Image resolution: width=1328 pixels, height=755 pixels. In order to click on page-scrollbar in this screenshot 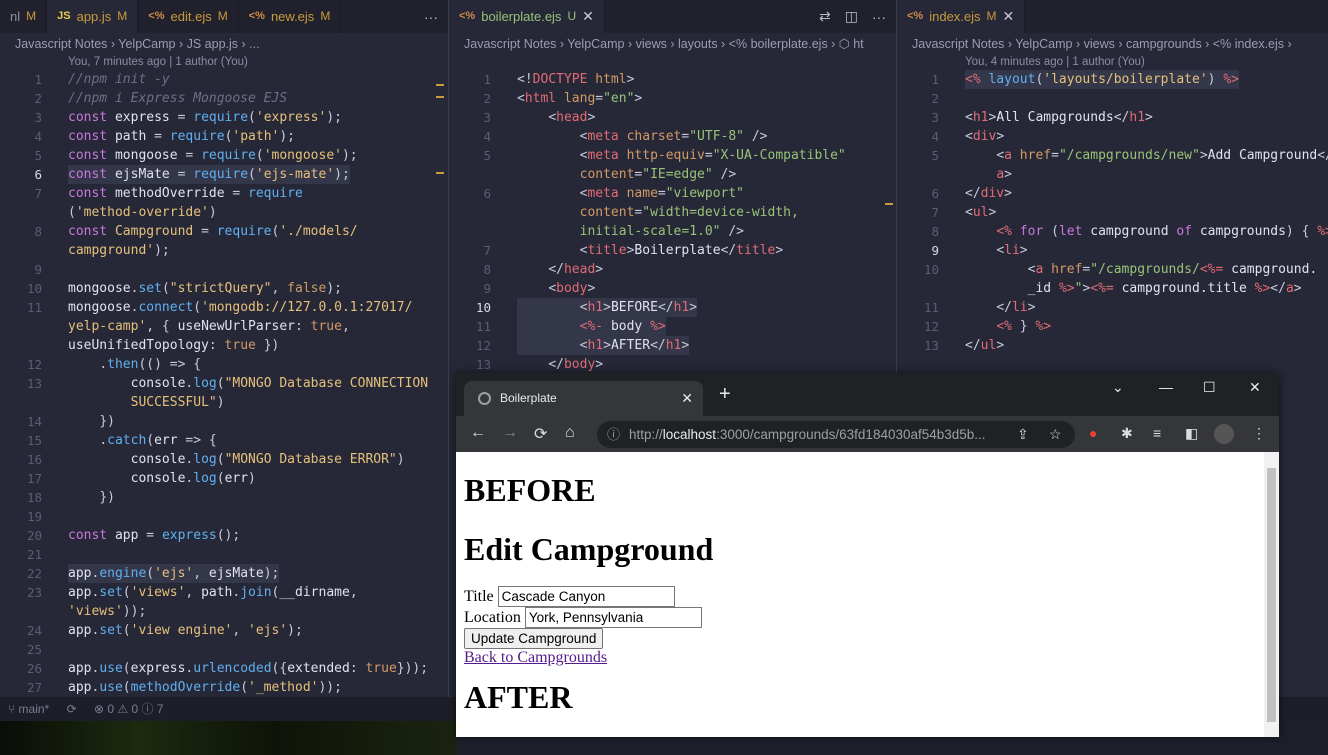, I will do `click(1271, 594)`.